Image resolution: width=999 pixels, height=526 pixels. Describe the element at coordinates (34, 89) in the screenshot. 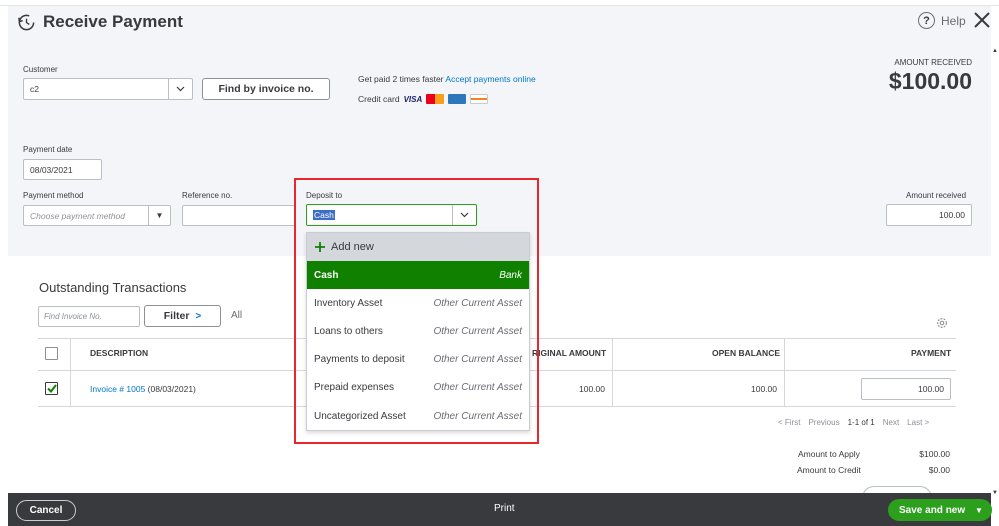

I see `customer-value: c2` at that location.